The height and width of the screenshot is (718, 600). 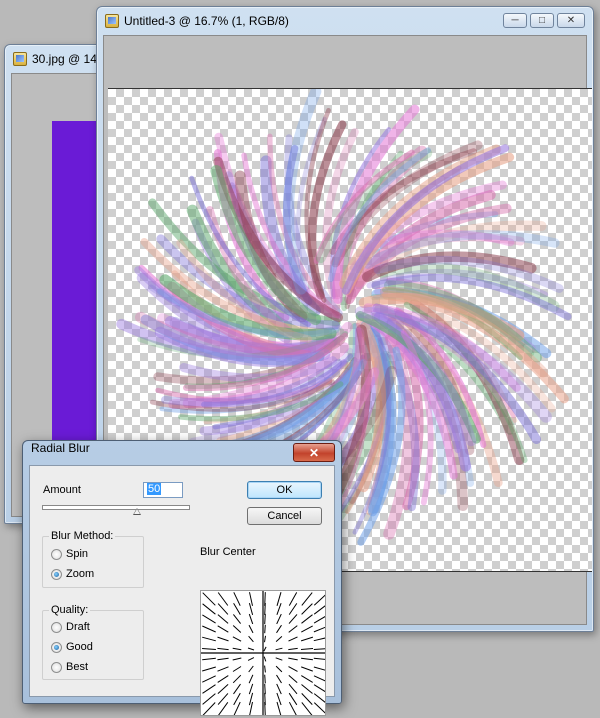 I want to click on quality-group: Quality: Draft Good Best, so click(x=93, y=642).